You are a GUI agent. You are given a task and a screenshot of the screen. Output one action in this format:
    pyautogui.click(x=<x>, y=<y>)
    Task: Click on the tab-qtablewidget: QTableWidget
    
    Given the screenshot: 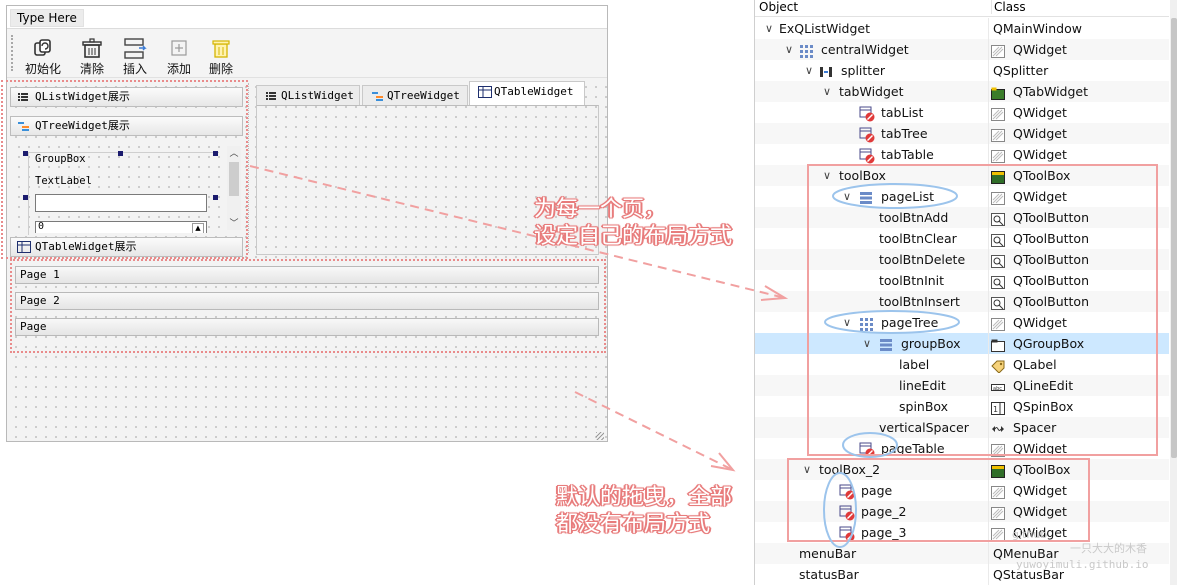 What is the action you would take?
    pyautogui.click(x=527, y=93)
    